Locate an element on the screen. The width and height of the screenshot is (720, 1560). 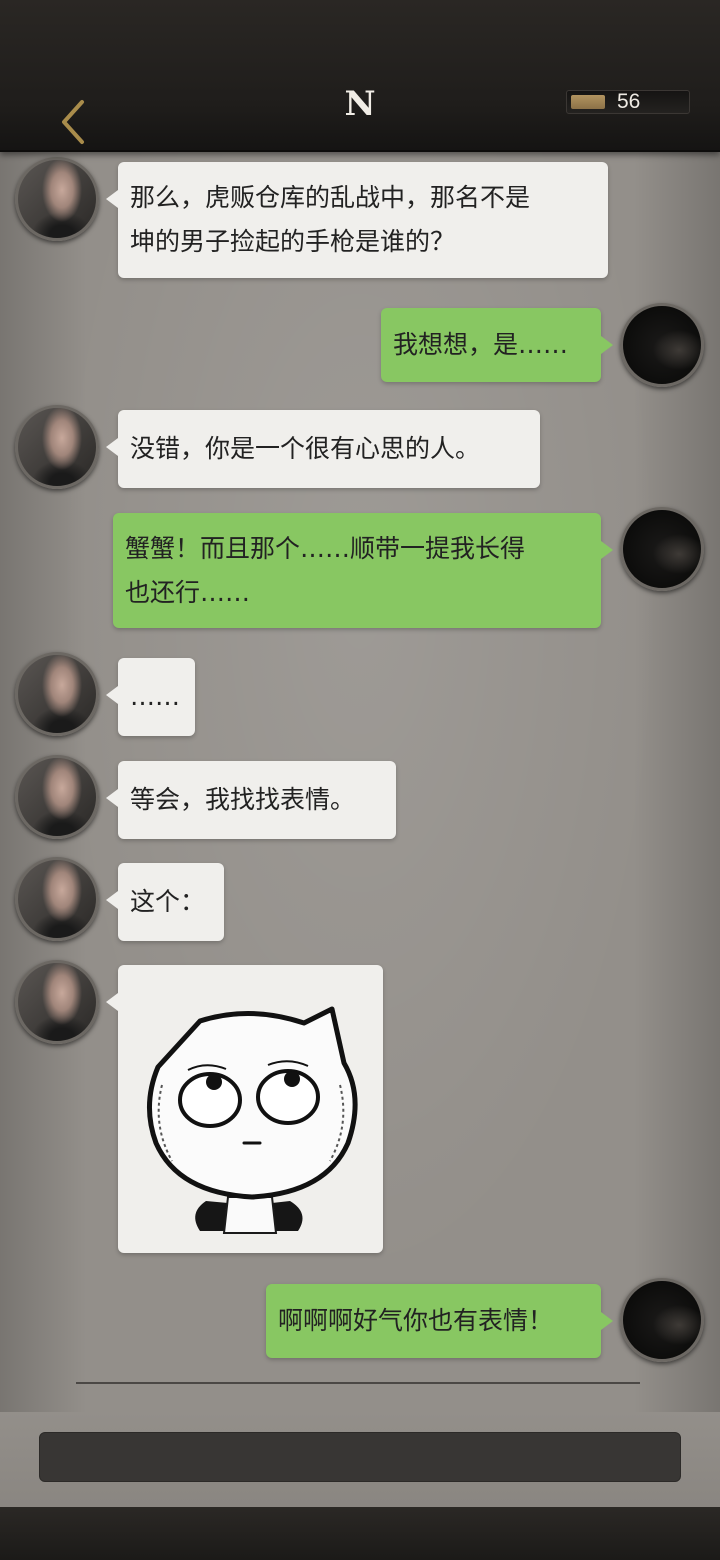
message-text: 没错，你是一个很有心思的人。 is located at coordinates (305, 448).